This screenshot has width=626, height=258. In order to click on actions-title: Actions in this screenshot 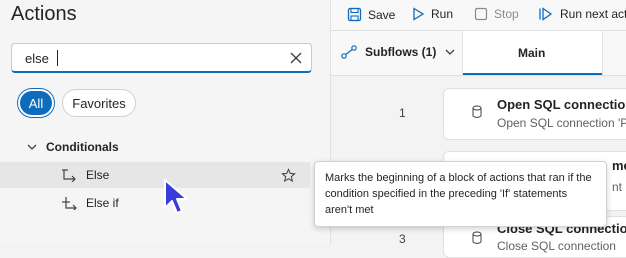, I will do `click(44, 14)`.